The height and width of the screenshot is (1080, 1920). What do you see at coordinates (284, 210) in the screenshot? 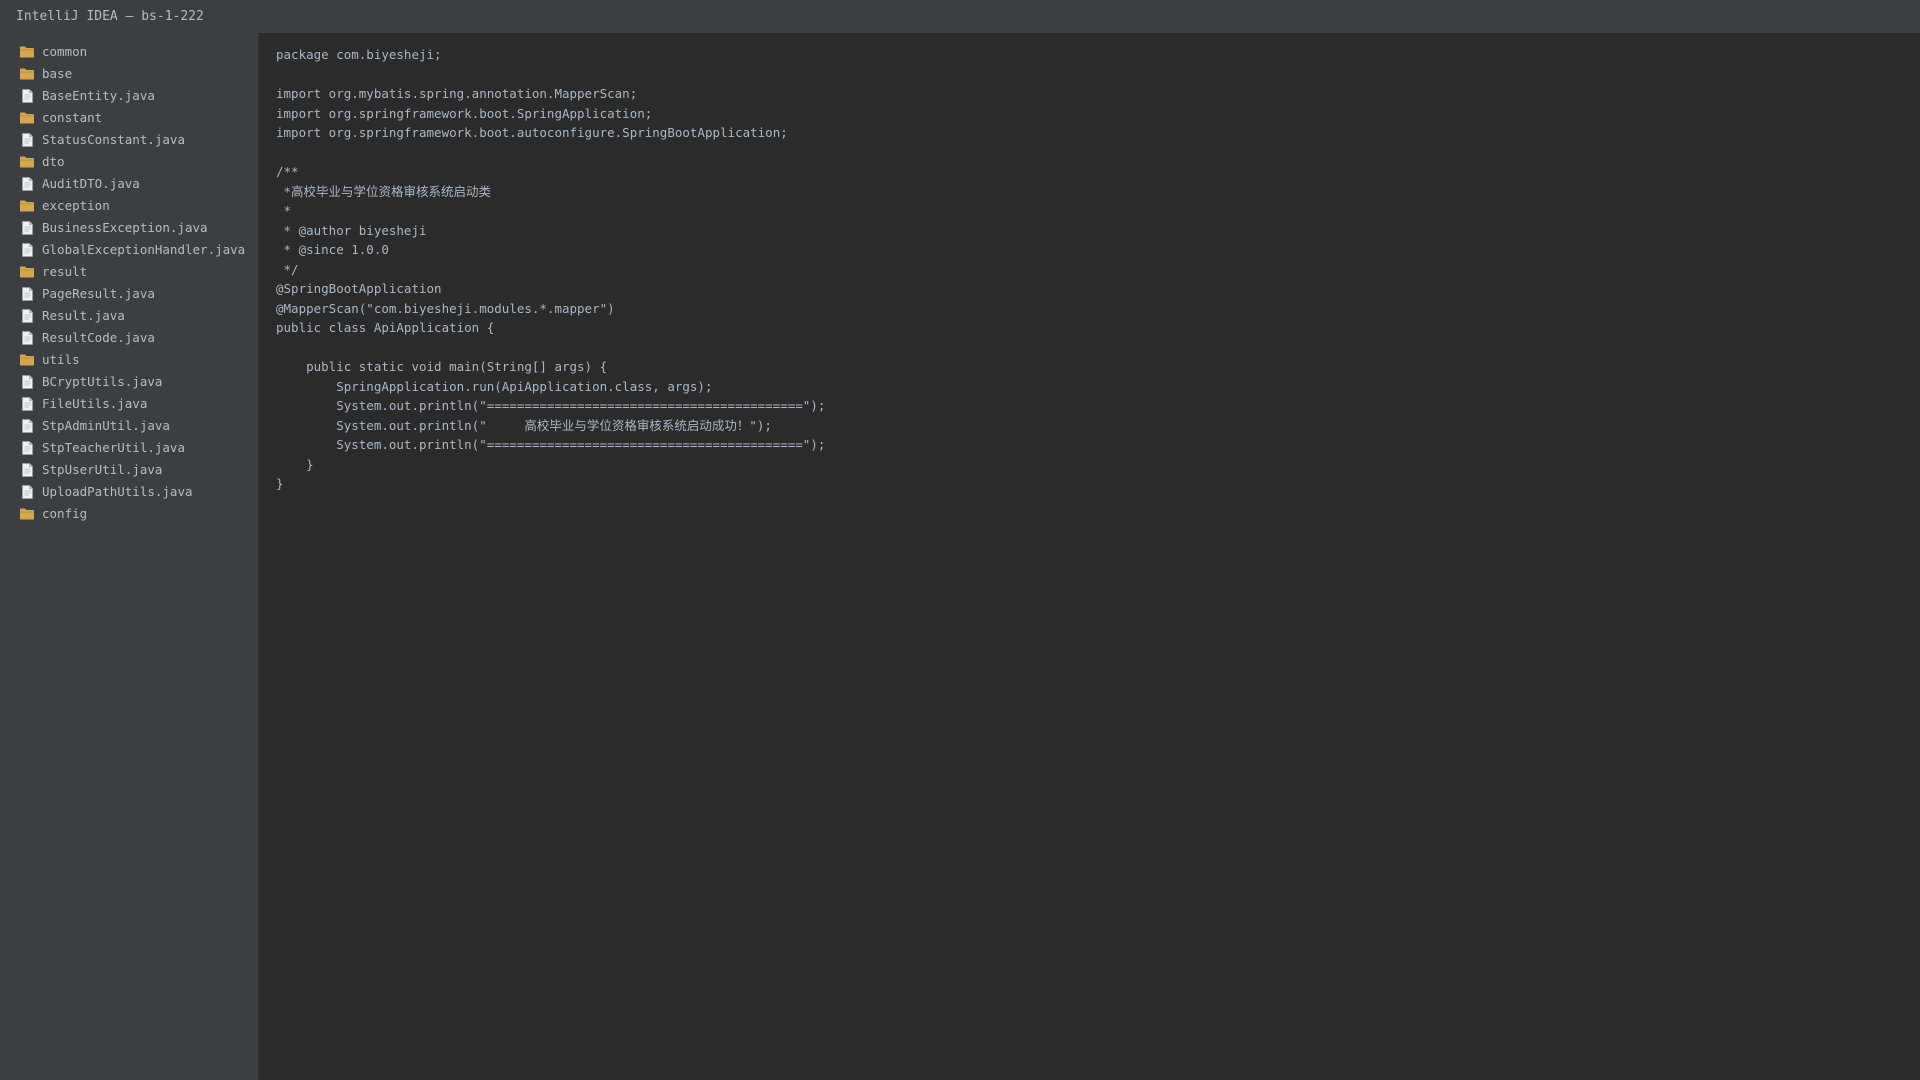
I see `code-line: *` at bounding box center [284, 210].